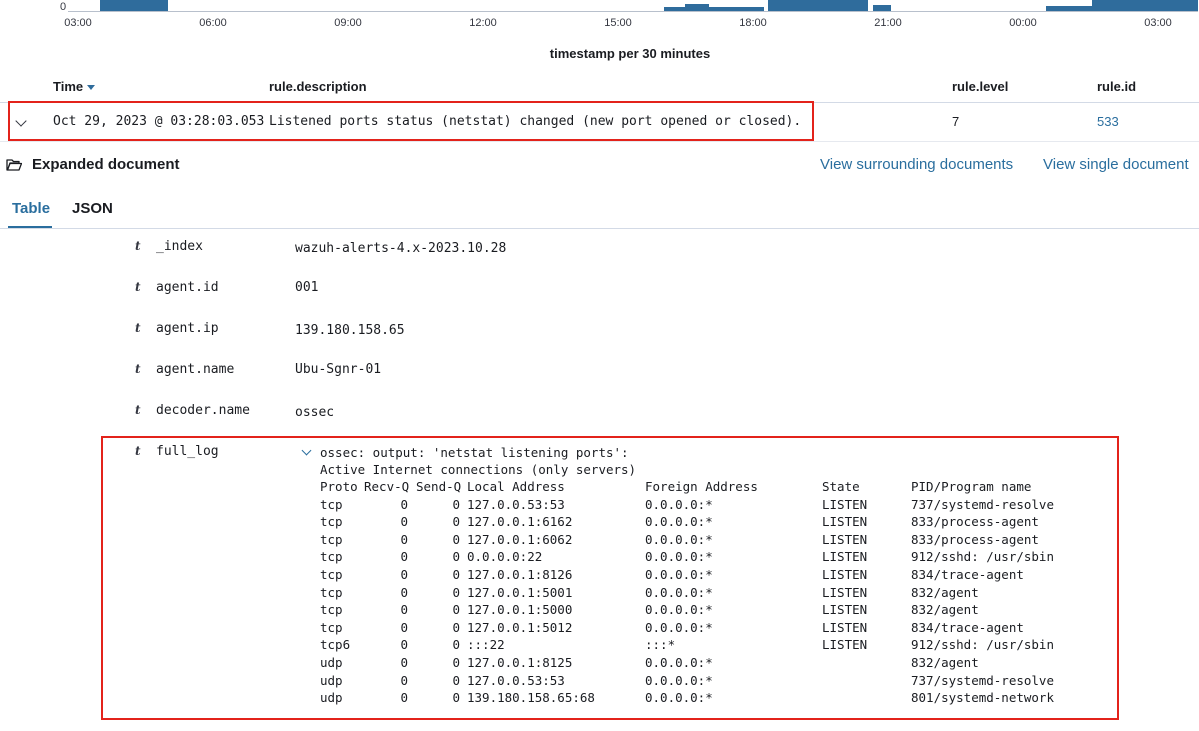  What do you see at coordinates (92, 208) in the screenshot?
I see `tab-json: JSON` at bounding box center [92, 208].